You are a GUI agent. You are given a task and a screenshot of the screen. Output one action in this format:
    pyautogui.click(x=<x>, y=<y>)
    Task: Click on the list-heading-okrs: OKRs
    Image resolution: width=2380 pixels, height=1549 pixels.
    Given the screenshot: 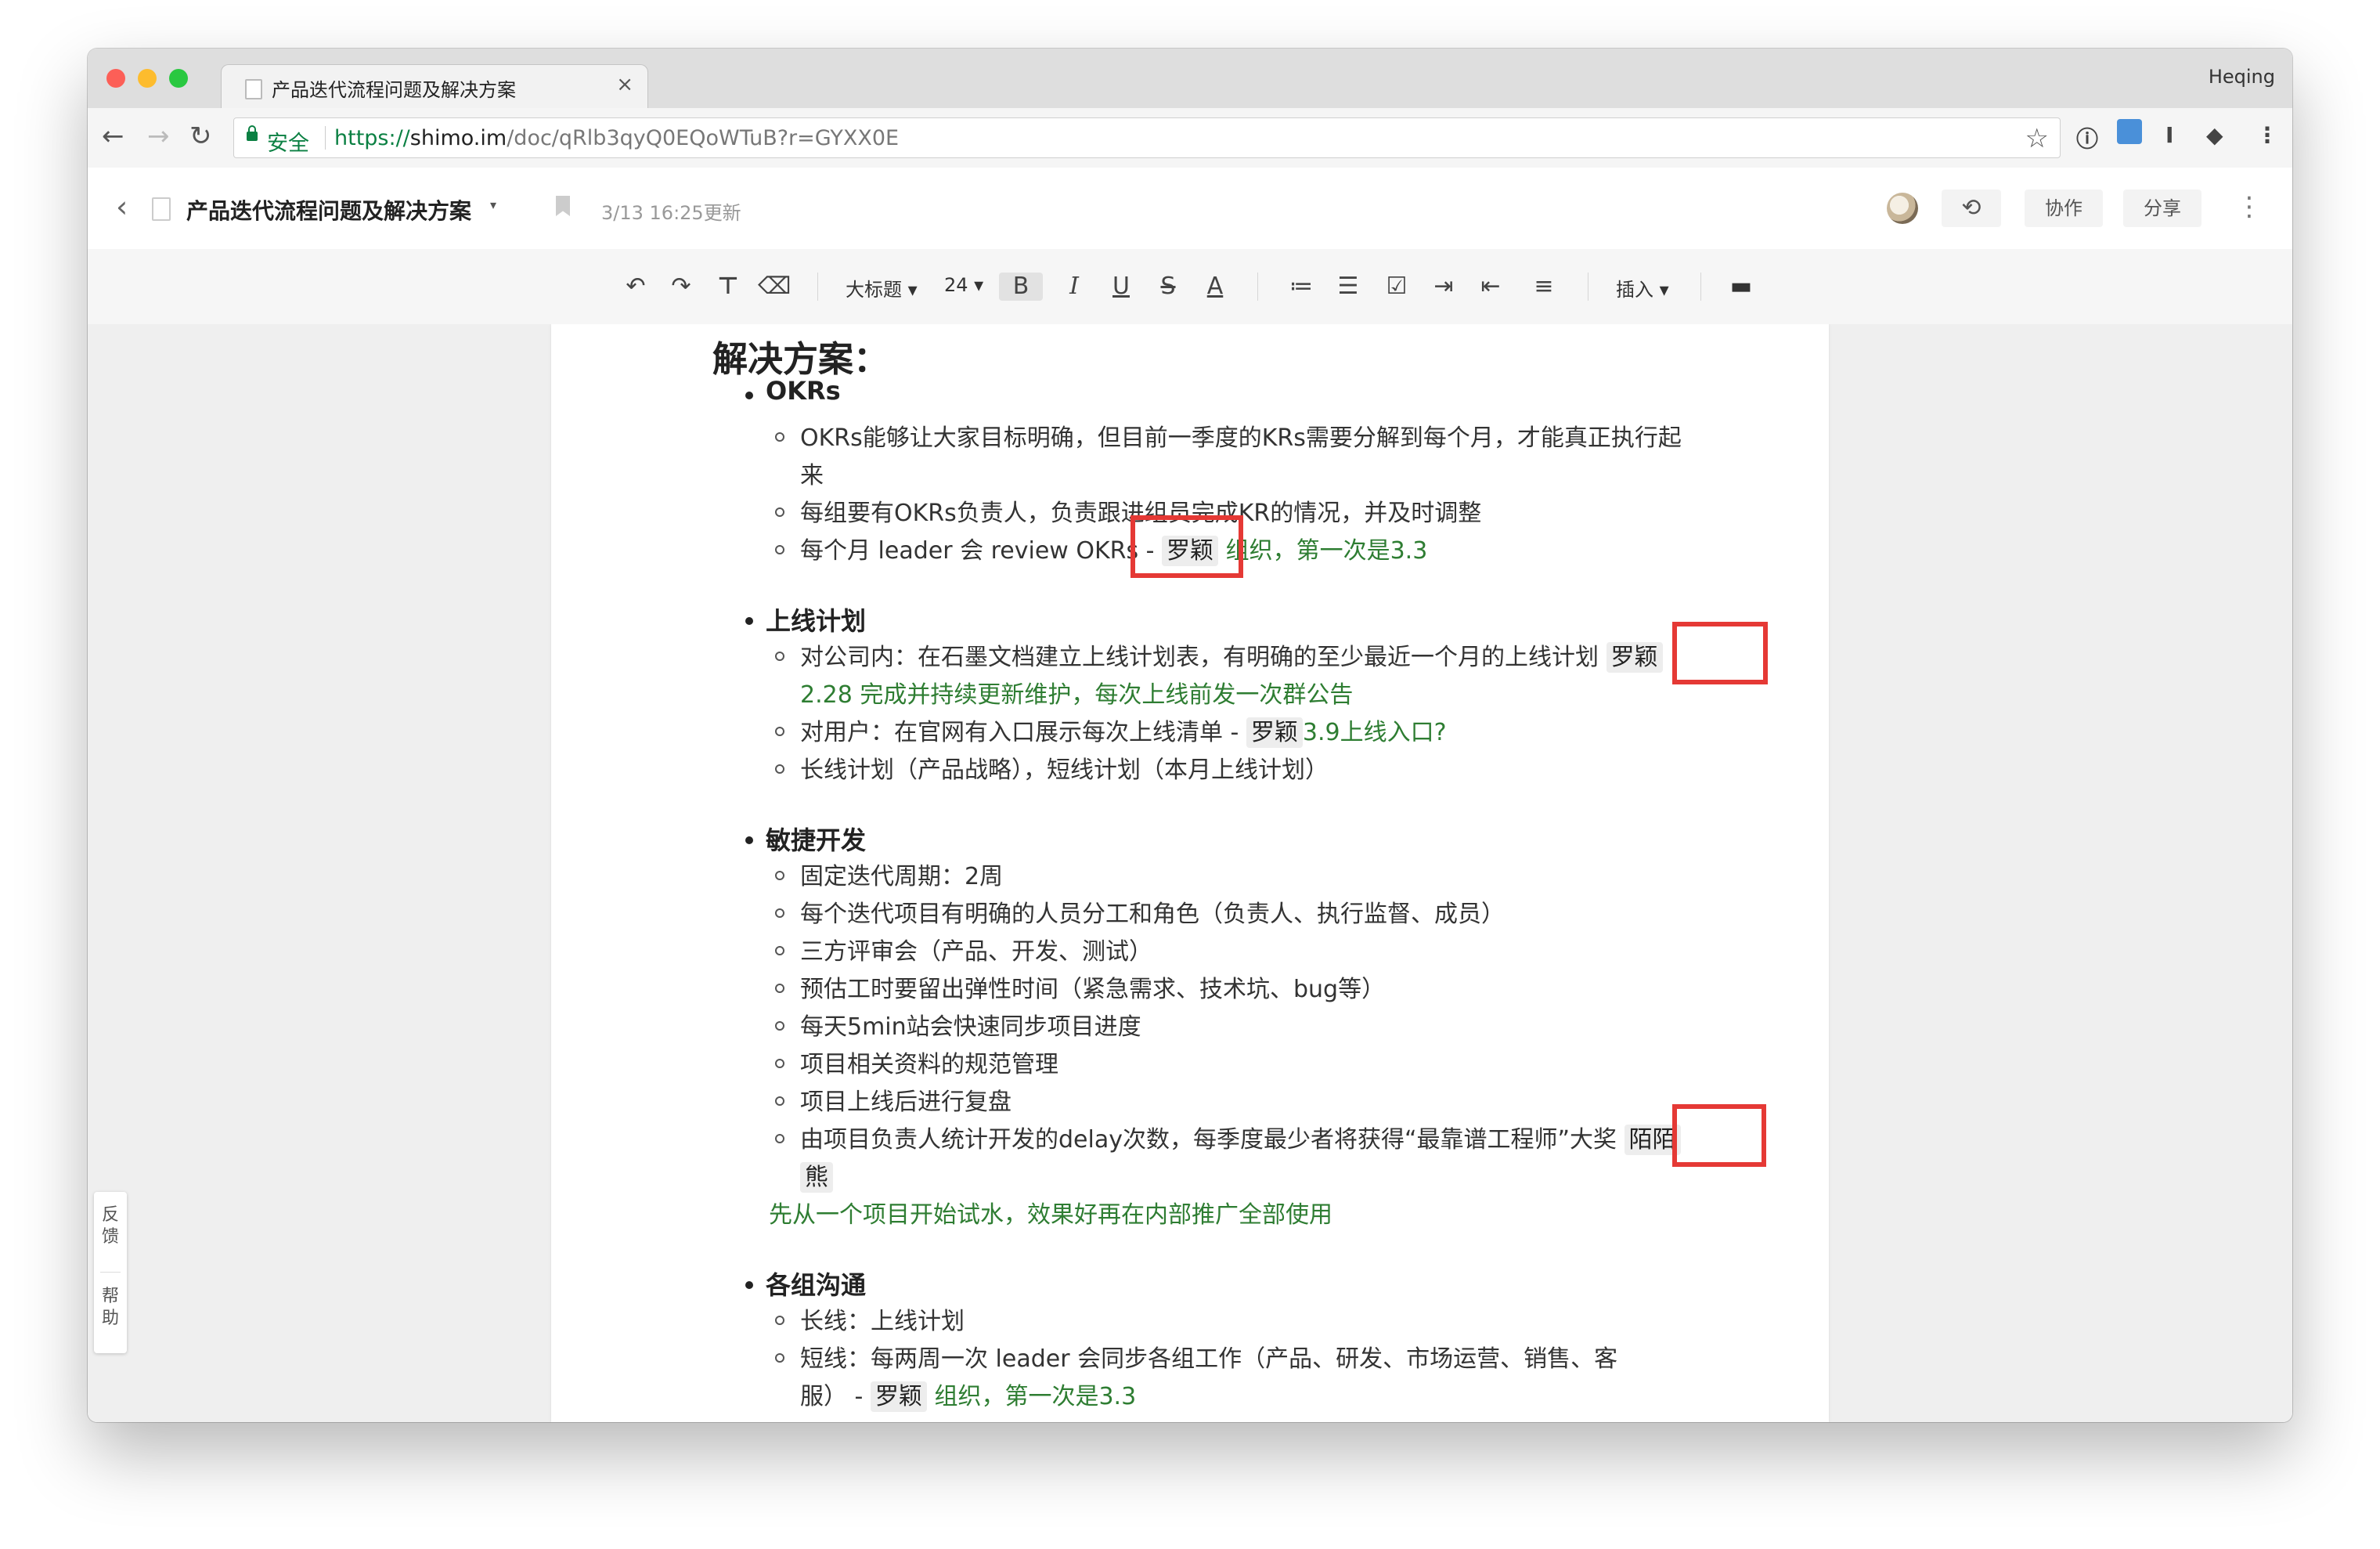 What is the action you would take?
    pyautogui.click(x=804, y=391)
    